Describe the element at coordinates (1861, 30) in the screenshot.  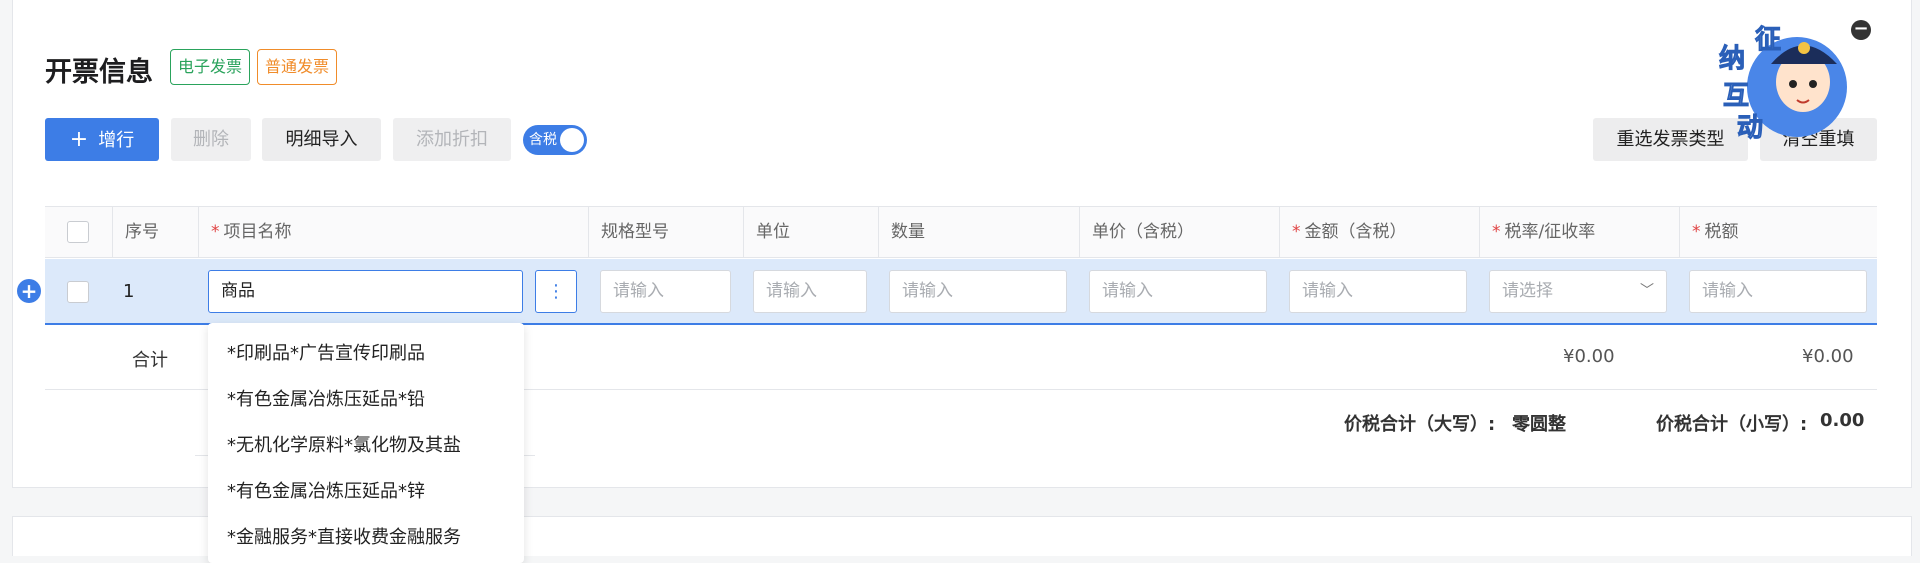
I see `mascot-close-icon: −` at that location.